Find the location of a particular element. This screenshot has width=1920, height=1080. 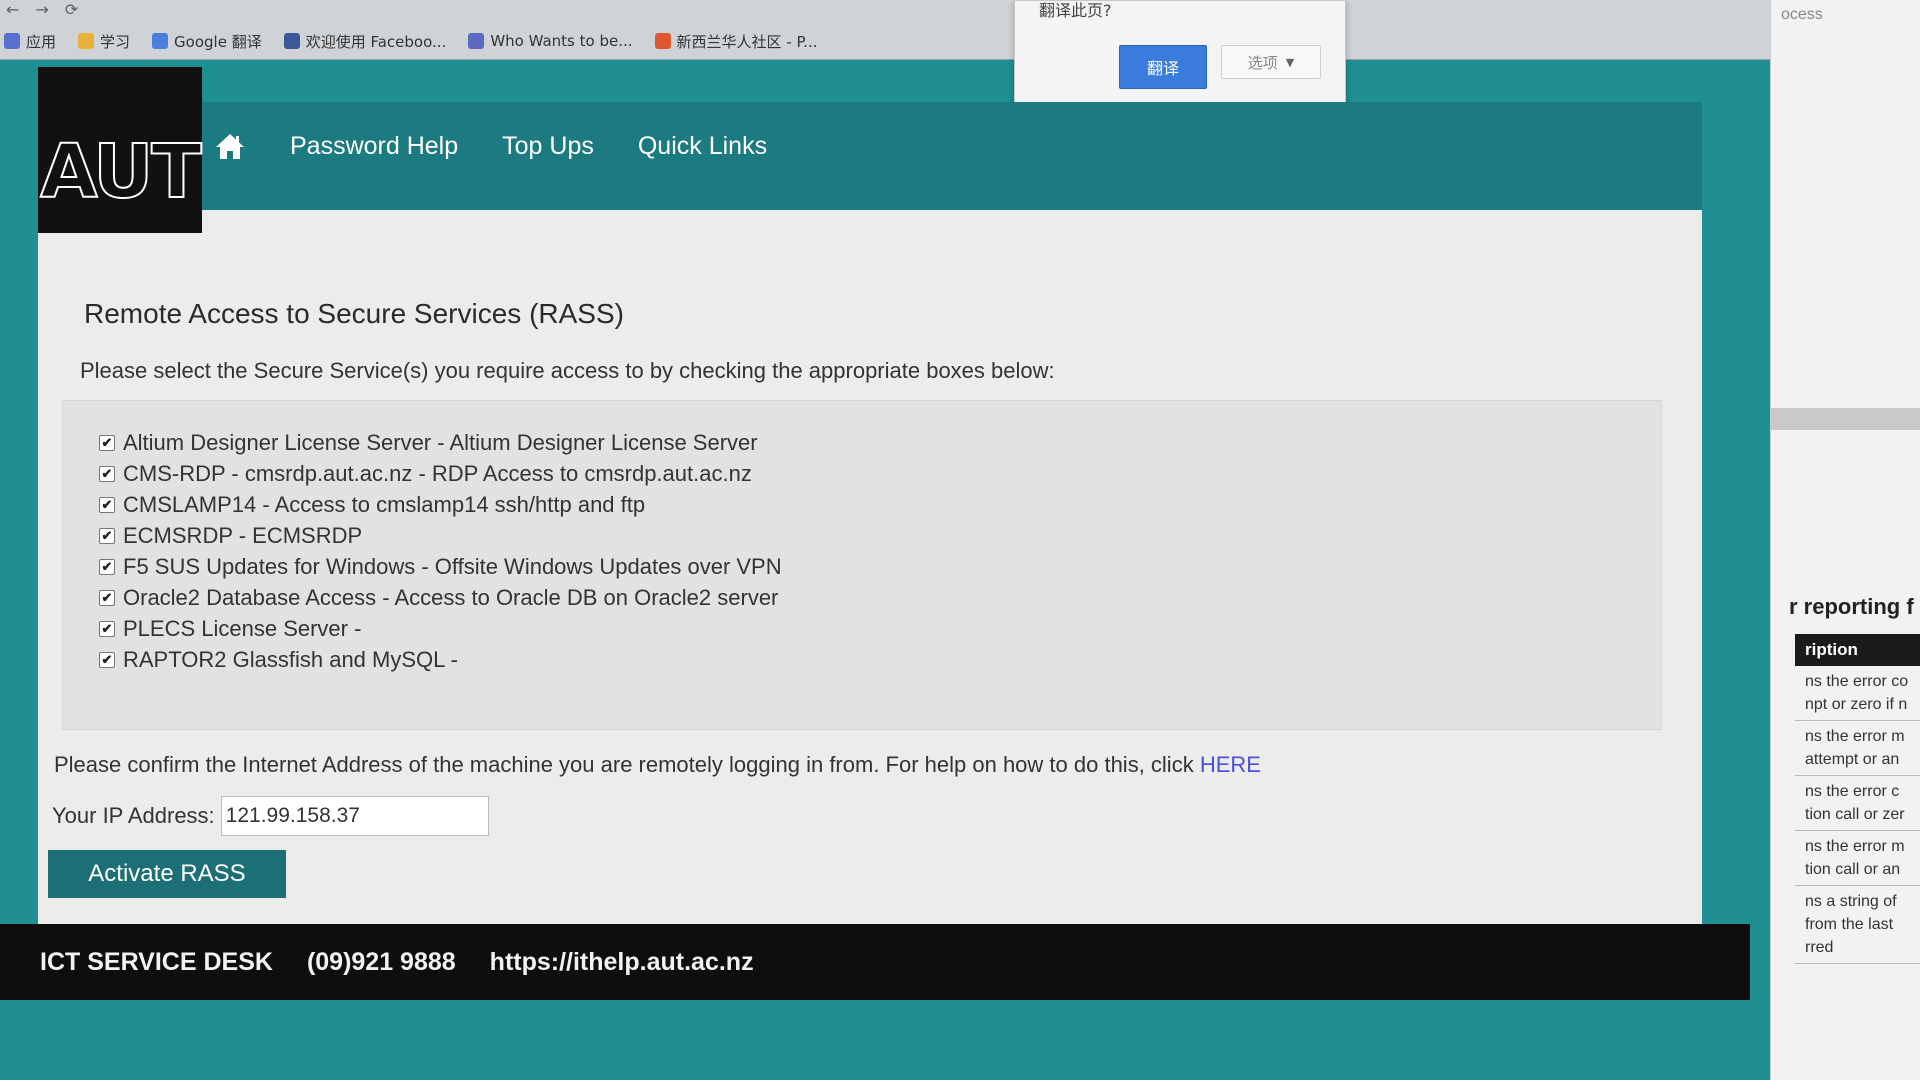

side-heading: r reporting f is located at coordinates (1851, 606).